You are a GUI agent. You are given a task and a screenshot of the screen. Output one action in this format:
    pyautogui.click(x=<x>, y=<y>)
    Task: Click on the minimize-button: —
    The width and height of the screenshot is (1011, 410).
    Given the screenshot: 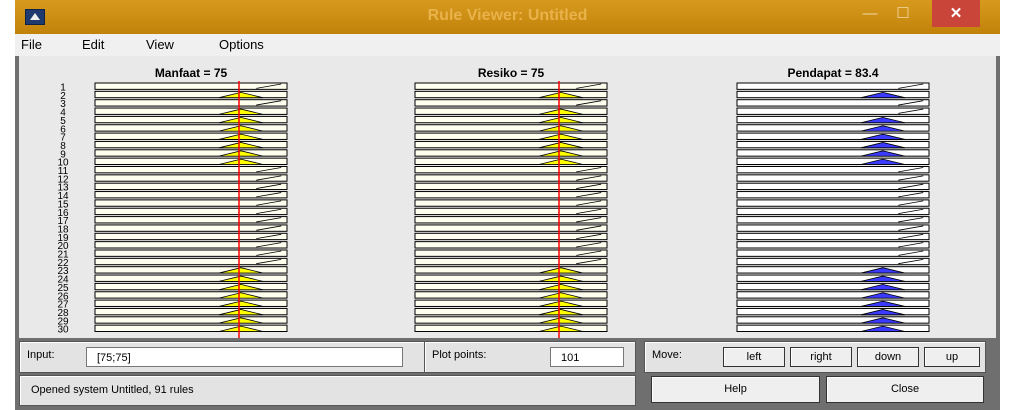 What is the action you would take?
    pyautogui.click(x=870, y=13)
    